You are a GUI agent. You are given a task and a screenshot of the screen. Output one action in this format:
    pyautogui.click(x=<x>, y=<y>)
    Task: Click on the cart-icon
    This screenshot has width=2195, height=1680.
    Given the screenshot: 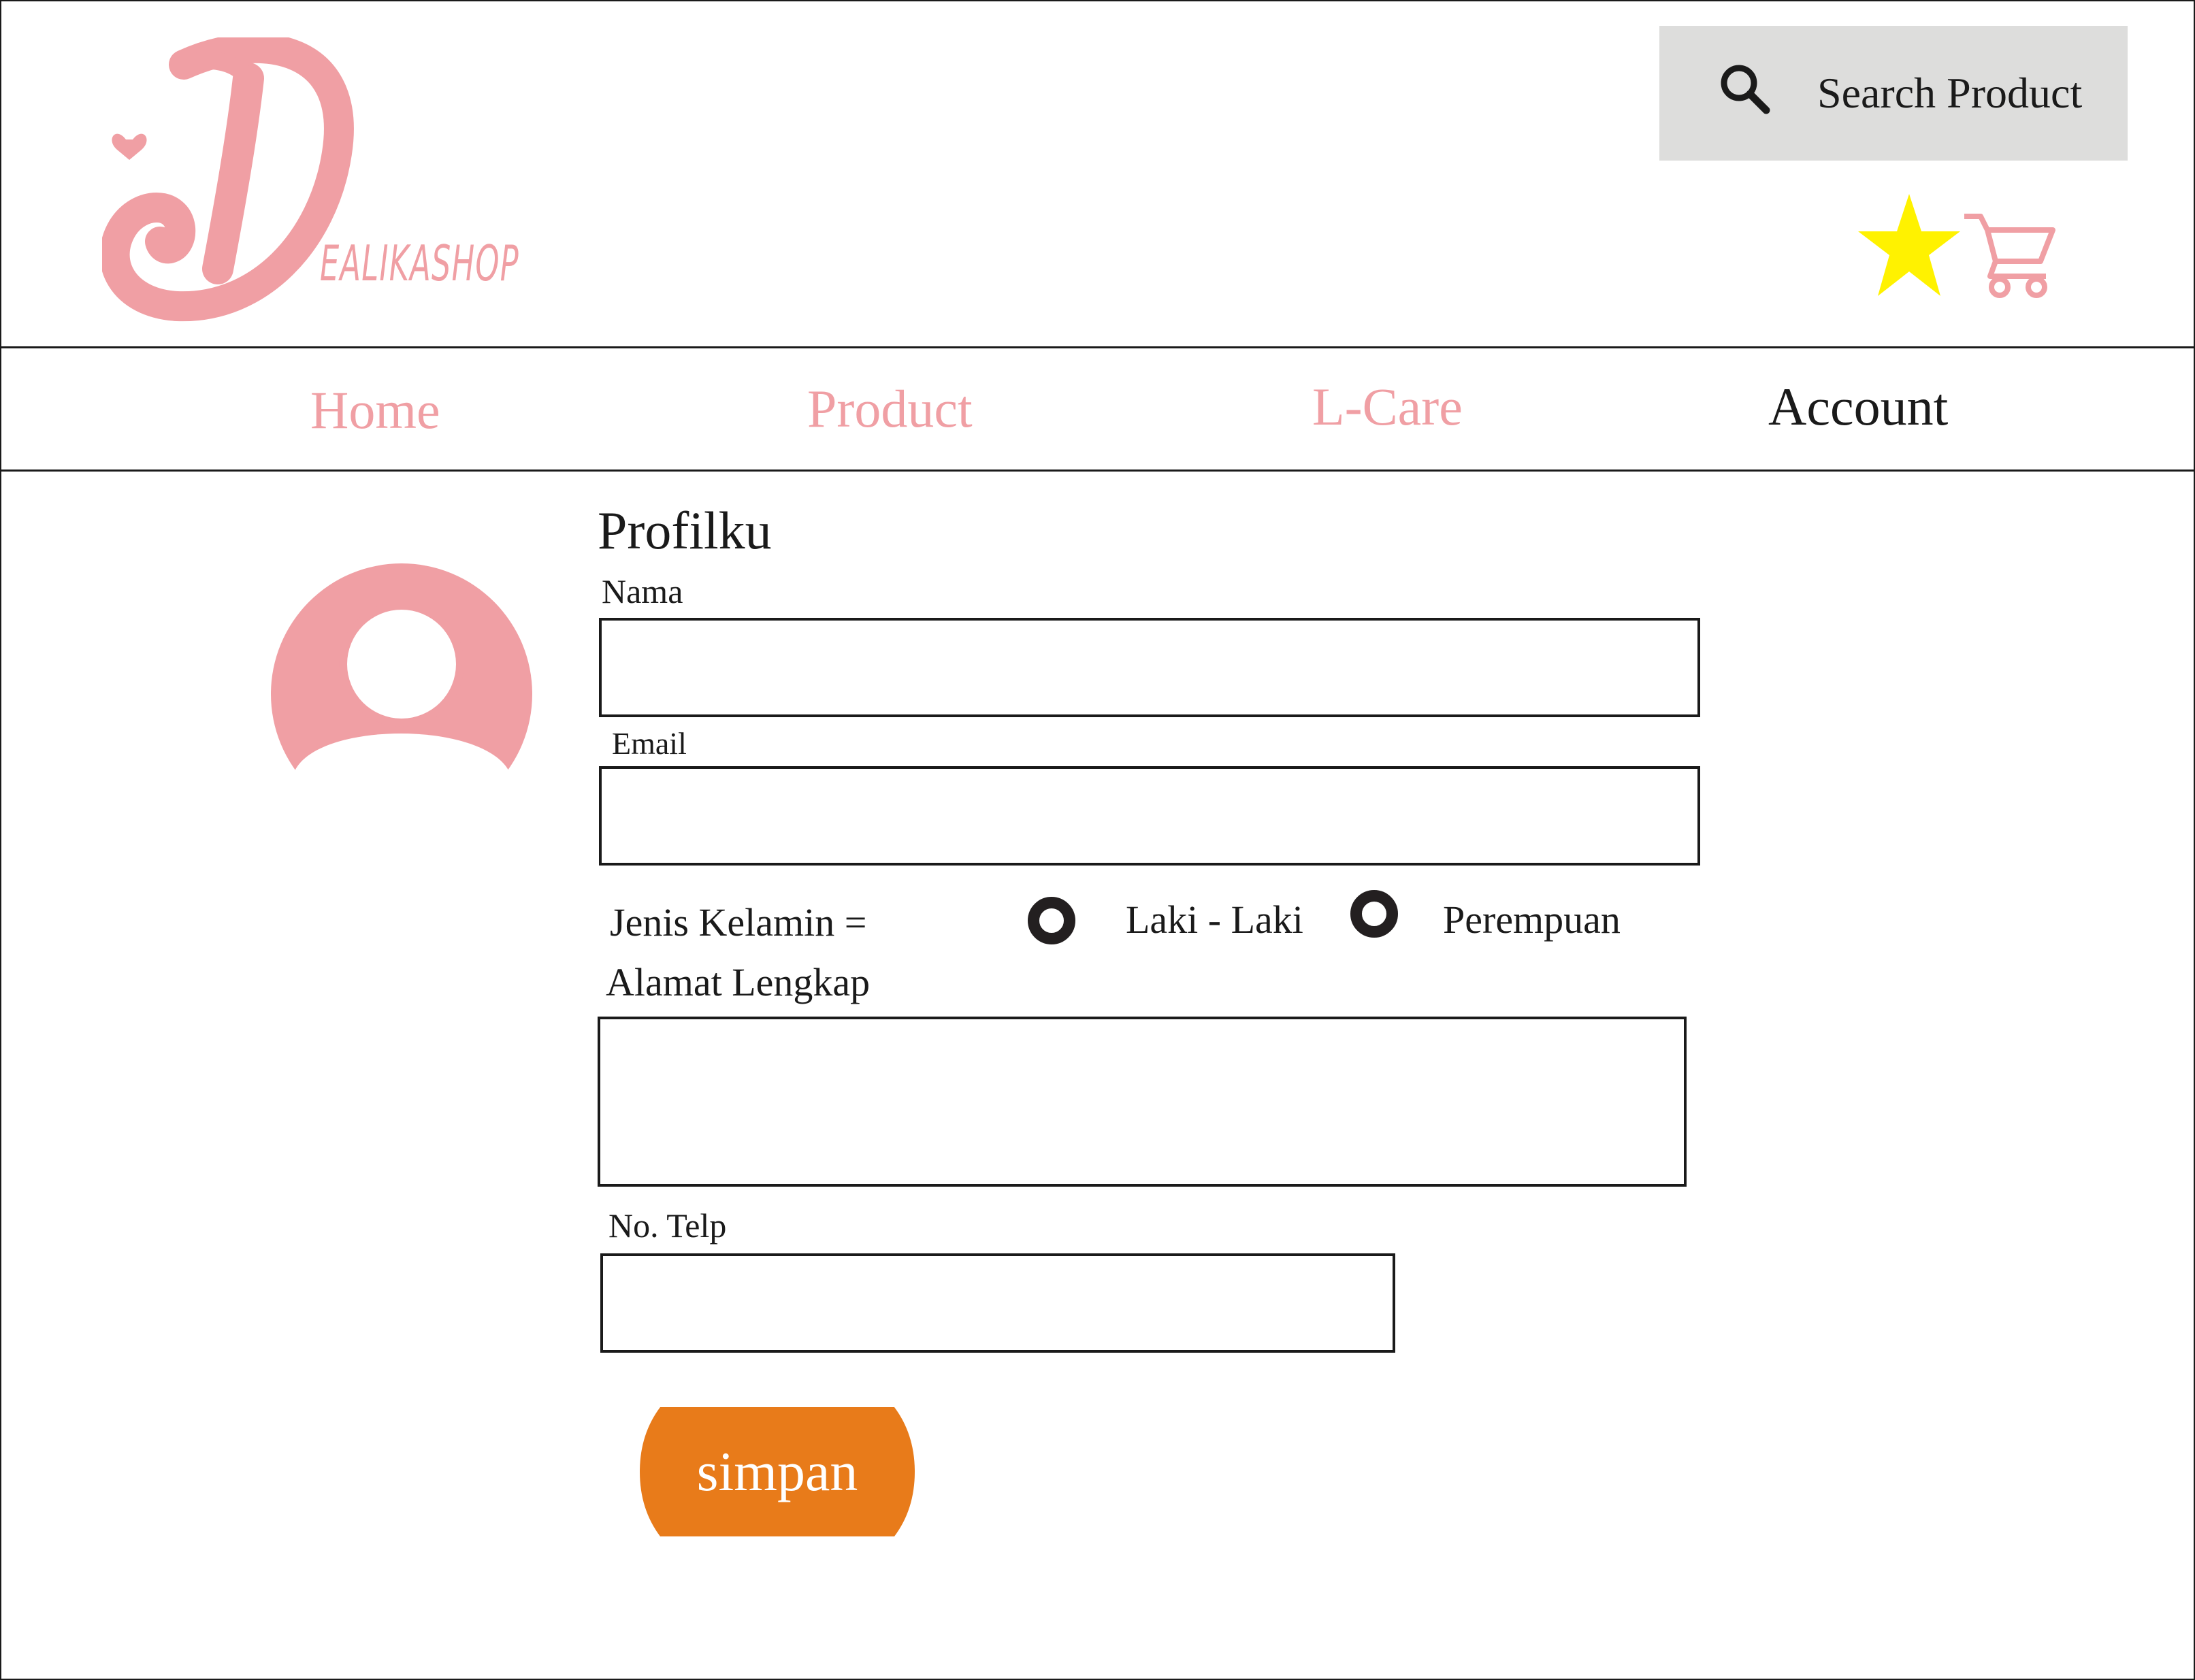 What is the action you would take?
    pyautogui.click(x=2009, y=255)
    